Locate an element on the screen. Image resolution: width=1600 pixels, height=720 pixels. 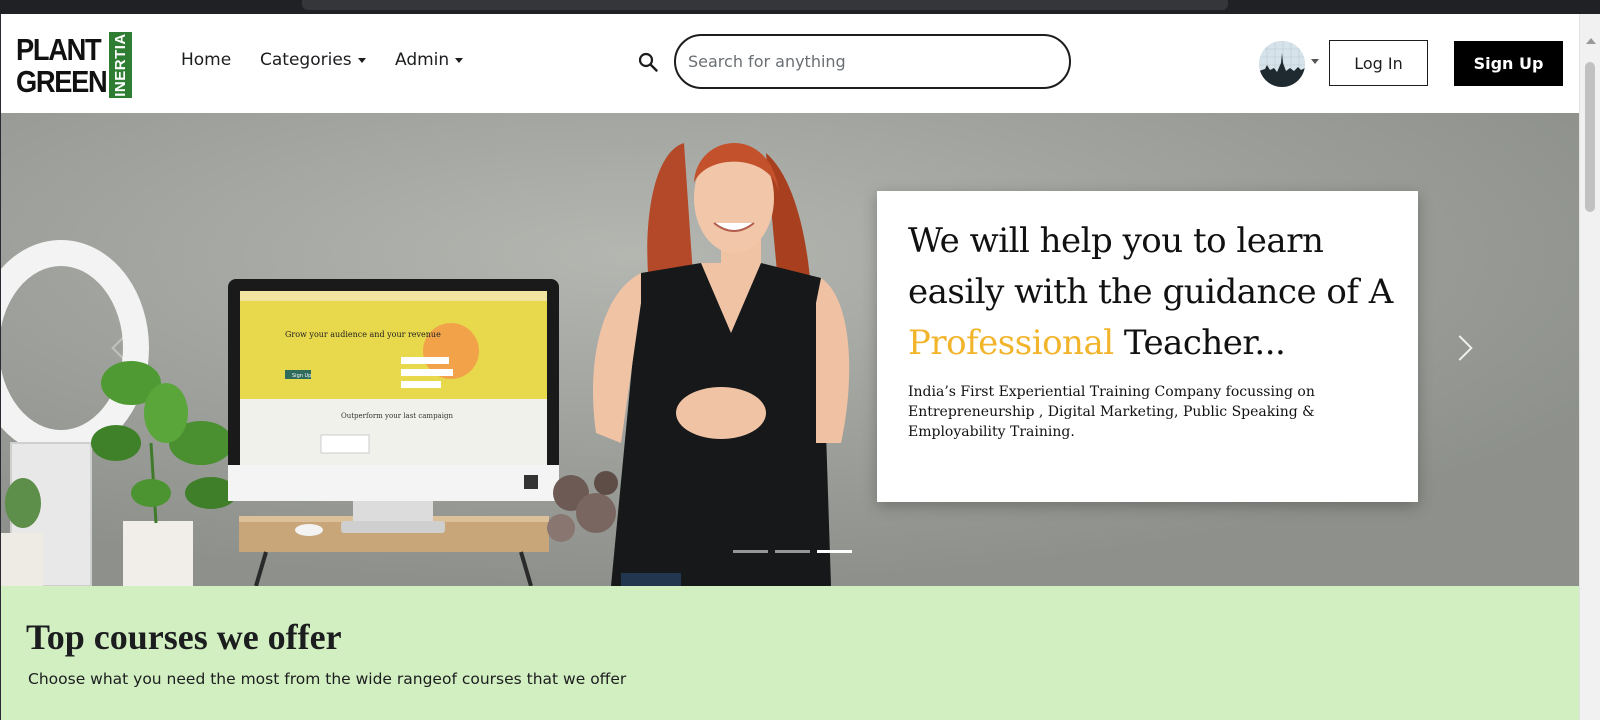
scroll-up-icon is located at coordinates (1591, 41).